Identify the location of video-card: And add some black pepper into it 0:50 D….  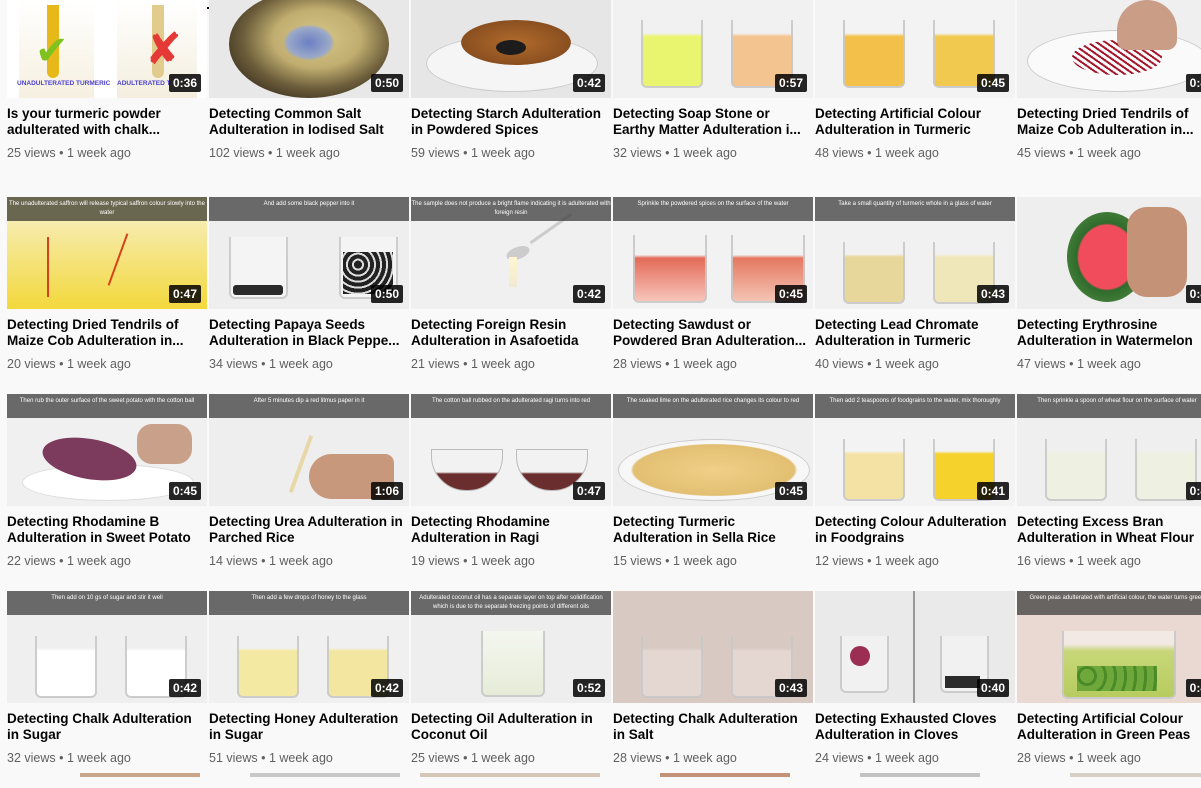
(309, 295).